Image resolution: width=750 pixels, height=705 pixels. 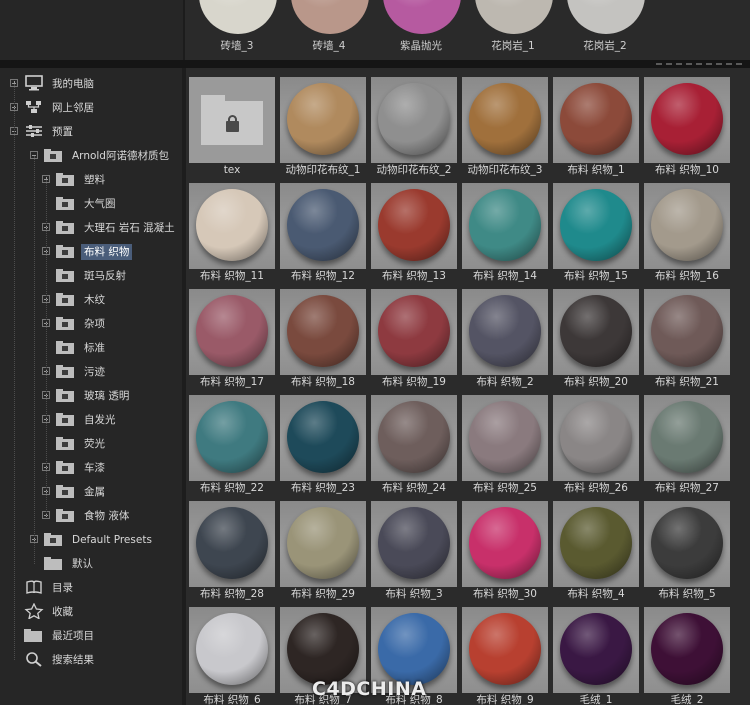 What do you see at coordinates (91, 252) in the screenshot?
I see `tree-item: 布料 织物` at bounding box center [91, 252].